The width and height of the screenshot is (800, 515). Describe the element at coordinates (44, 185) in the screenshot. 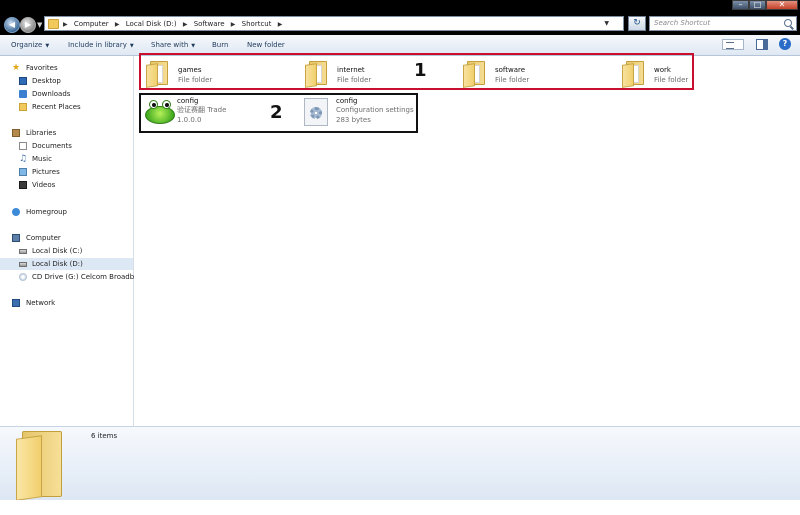

I see `nav-label: Videos` at that location.